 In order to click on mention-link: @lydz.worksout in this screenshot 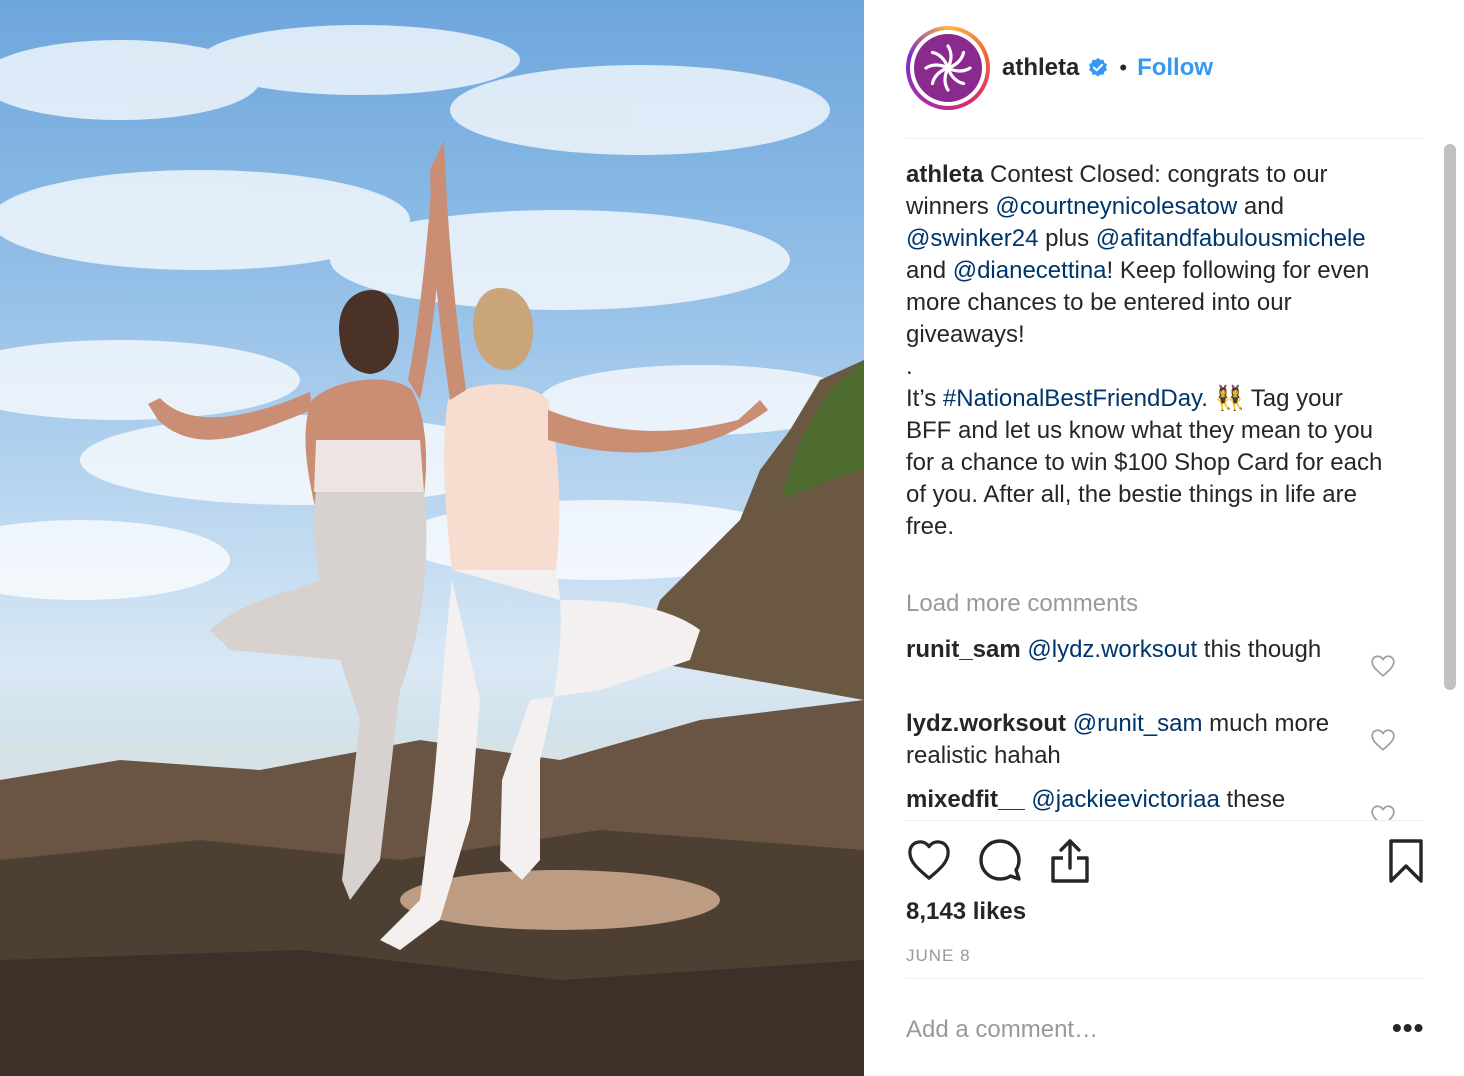, I will do `click(1112, 649)`.